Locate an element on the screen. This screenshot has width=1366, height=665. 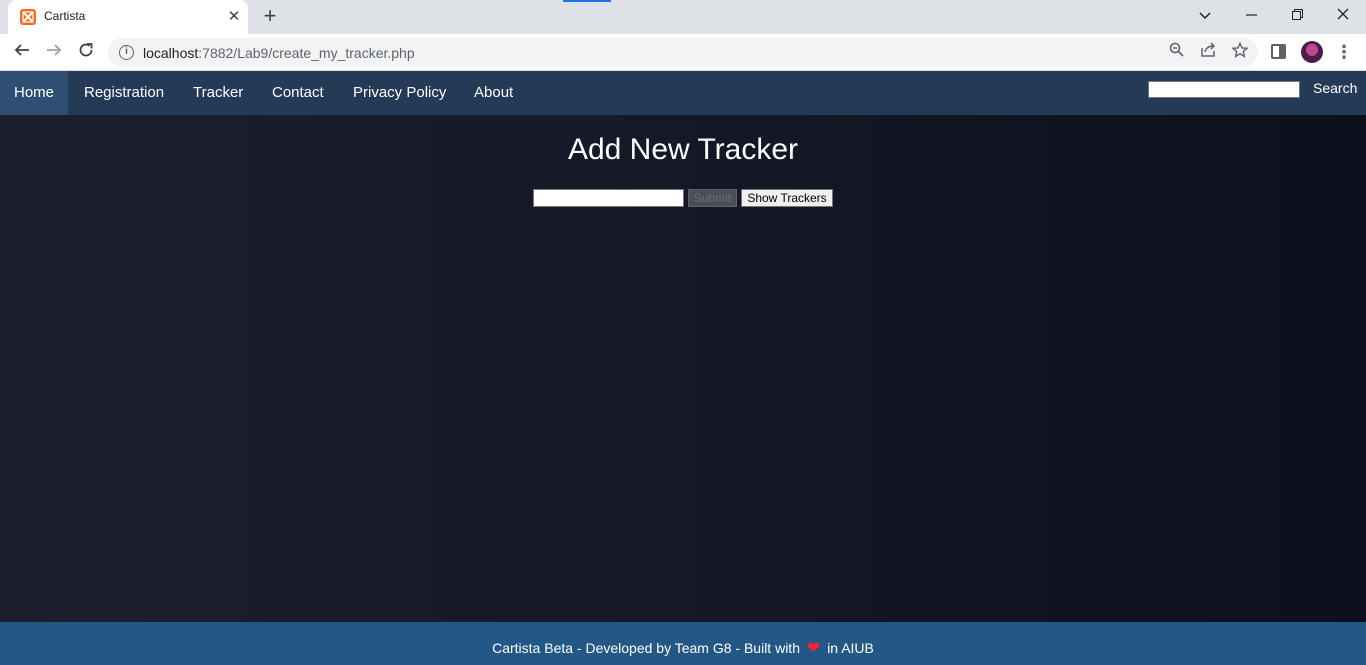
close-window-icon is located at coordinates (1343, 16).